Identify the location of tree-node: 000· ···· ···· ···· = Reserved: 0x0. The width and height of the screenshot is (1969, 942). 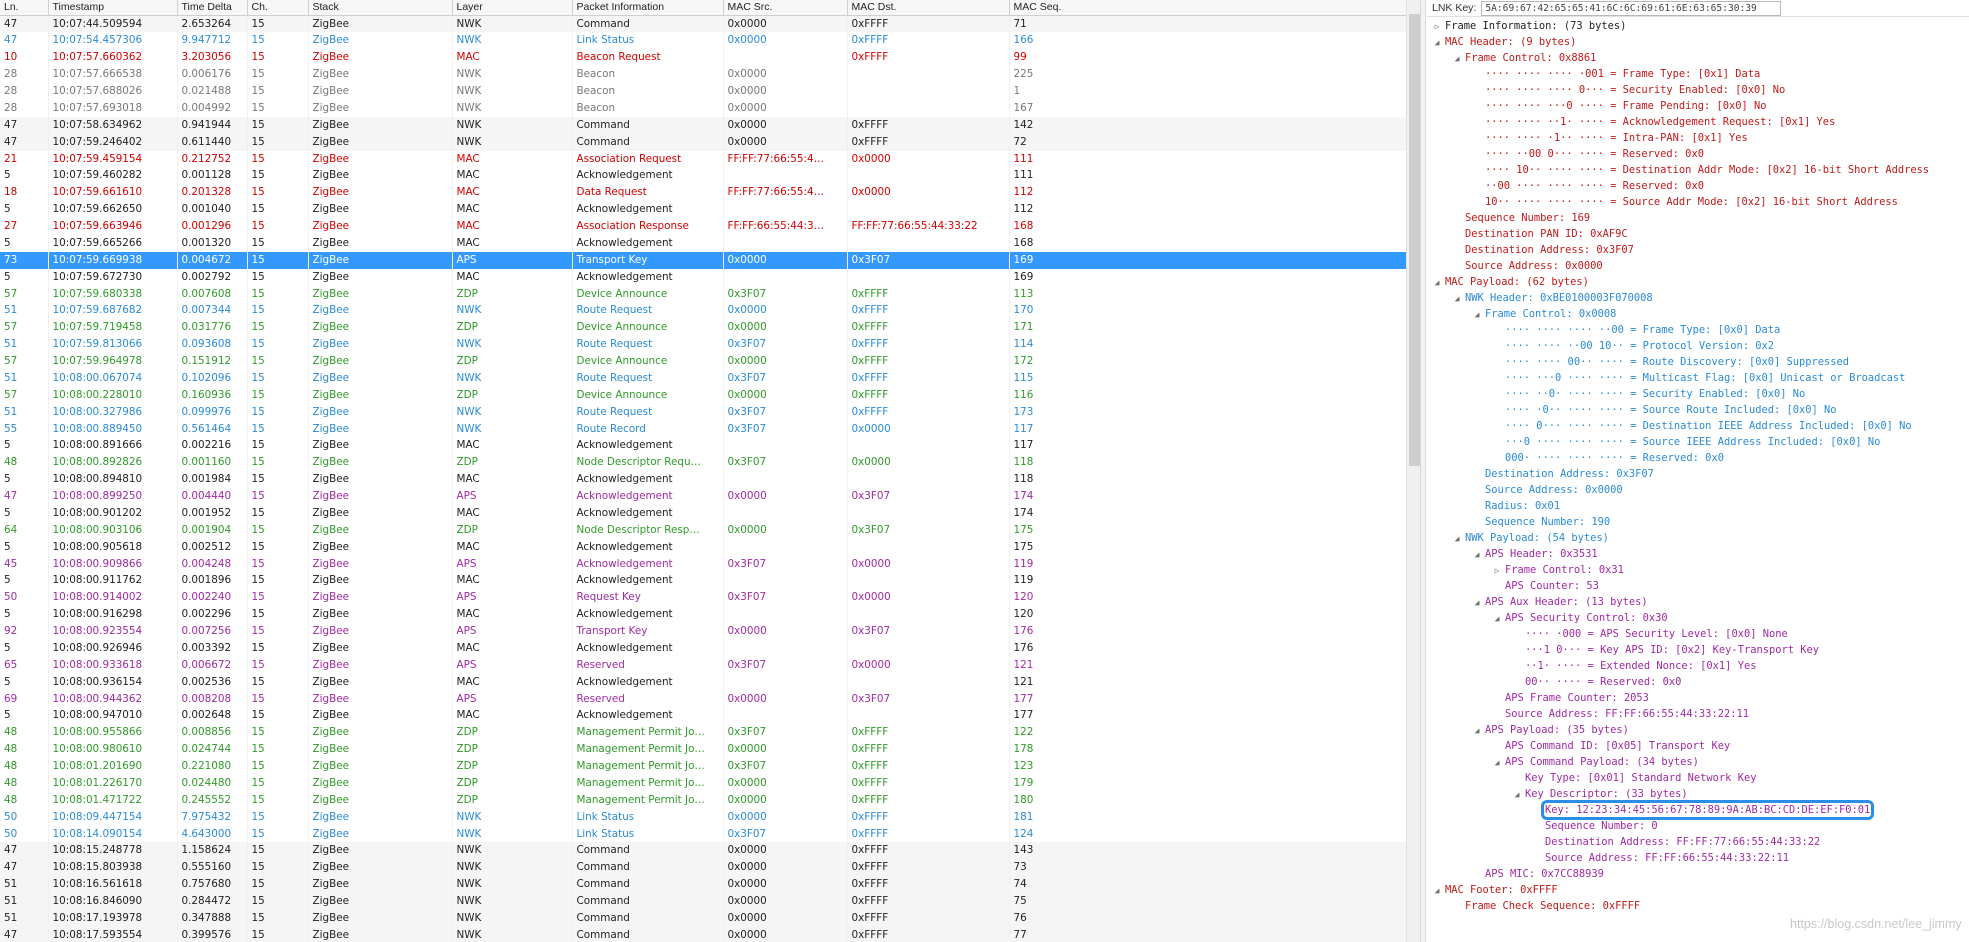
(1698, 458).